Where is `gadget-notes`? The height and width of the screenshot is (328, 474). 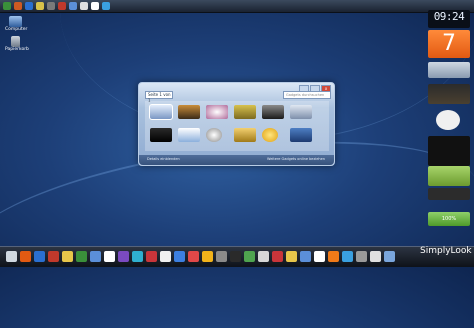 gadget-notes is located at coordinates (449, 176).